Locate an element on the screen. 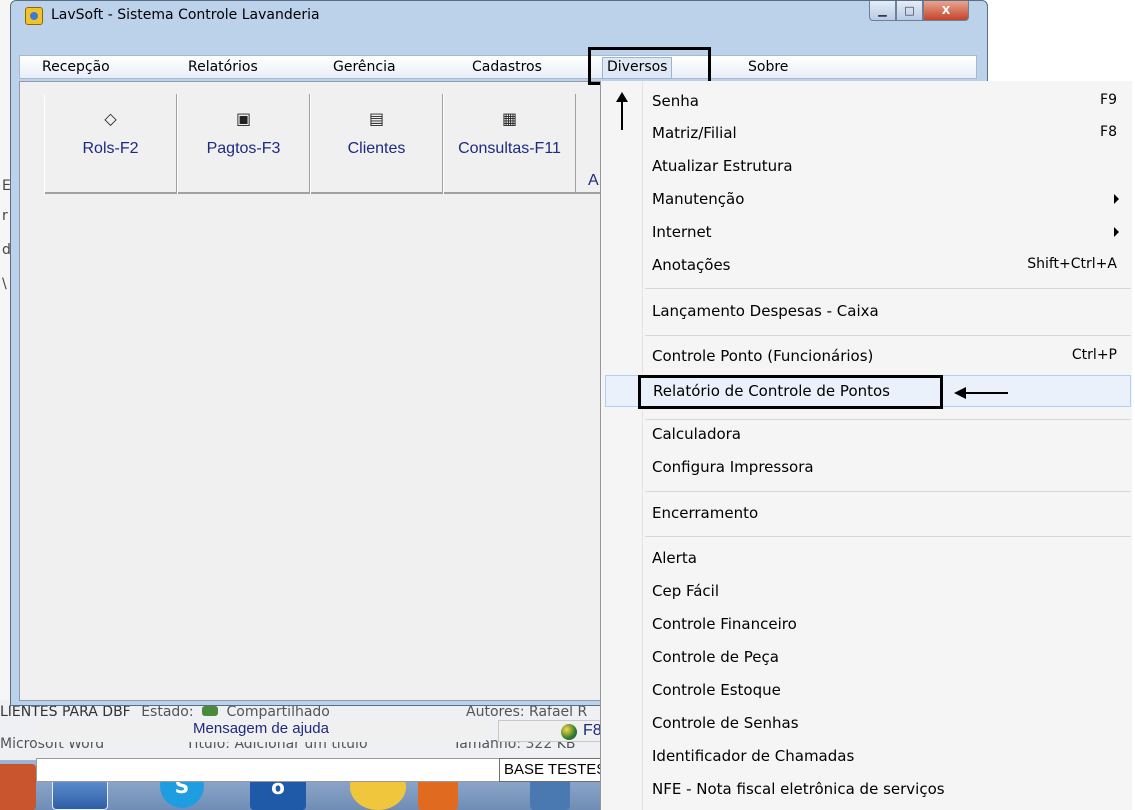 The image size is (1135, 810). menu-item-calculadora: Calculadora is located at coordinates (887, 434).